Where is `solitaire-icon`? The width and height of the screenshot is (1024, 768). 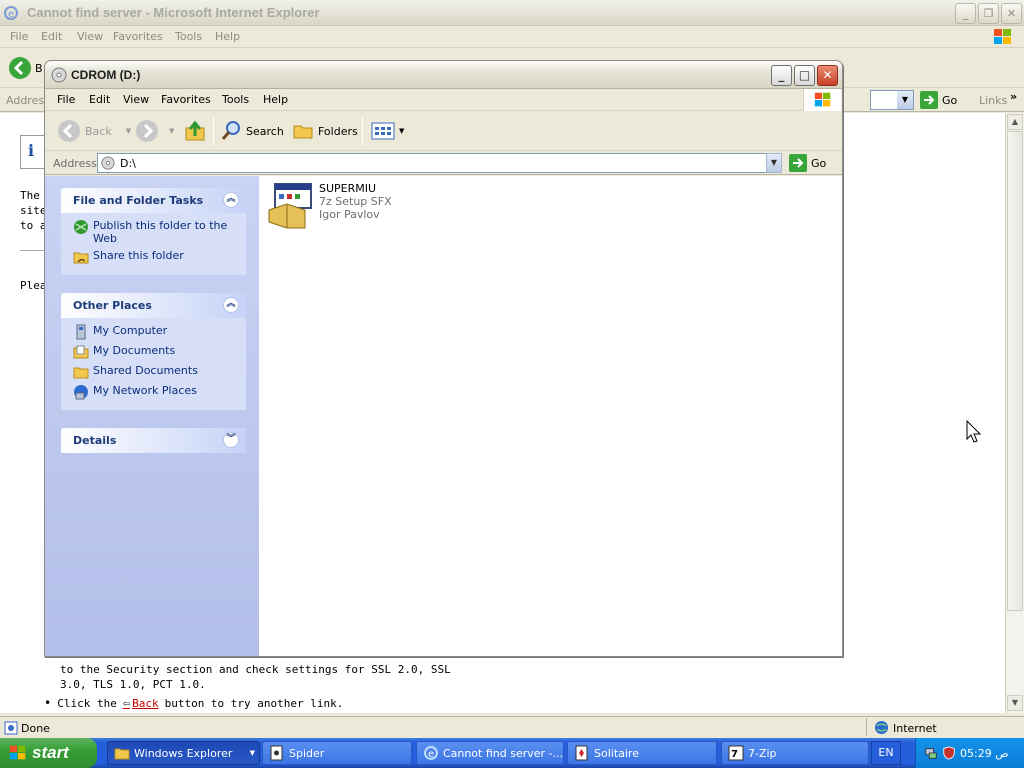 solitaire-icon is located at coordinates (581, 753).